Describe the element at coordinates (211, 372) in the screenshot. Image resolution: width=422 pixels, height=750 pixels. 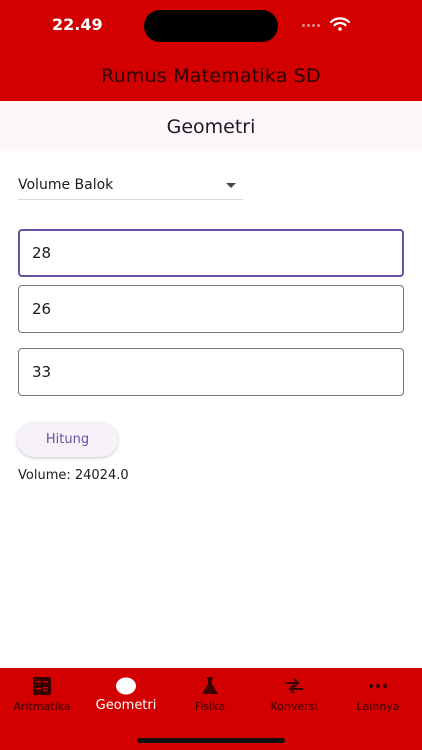
I see `height-input: 33` at that location.